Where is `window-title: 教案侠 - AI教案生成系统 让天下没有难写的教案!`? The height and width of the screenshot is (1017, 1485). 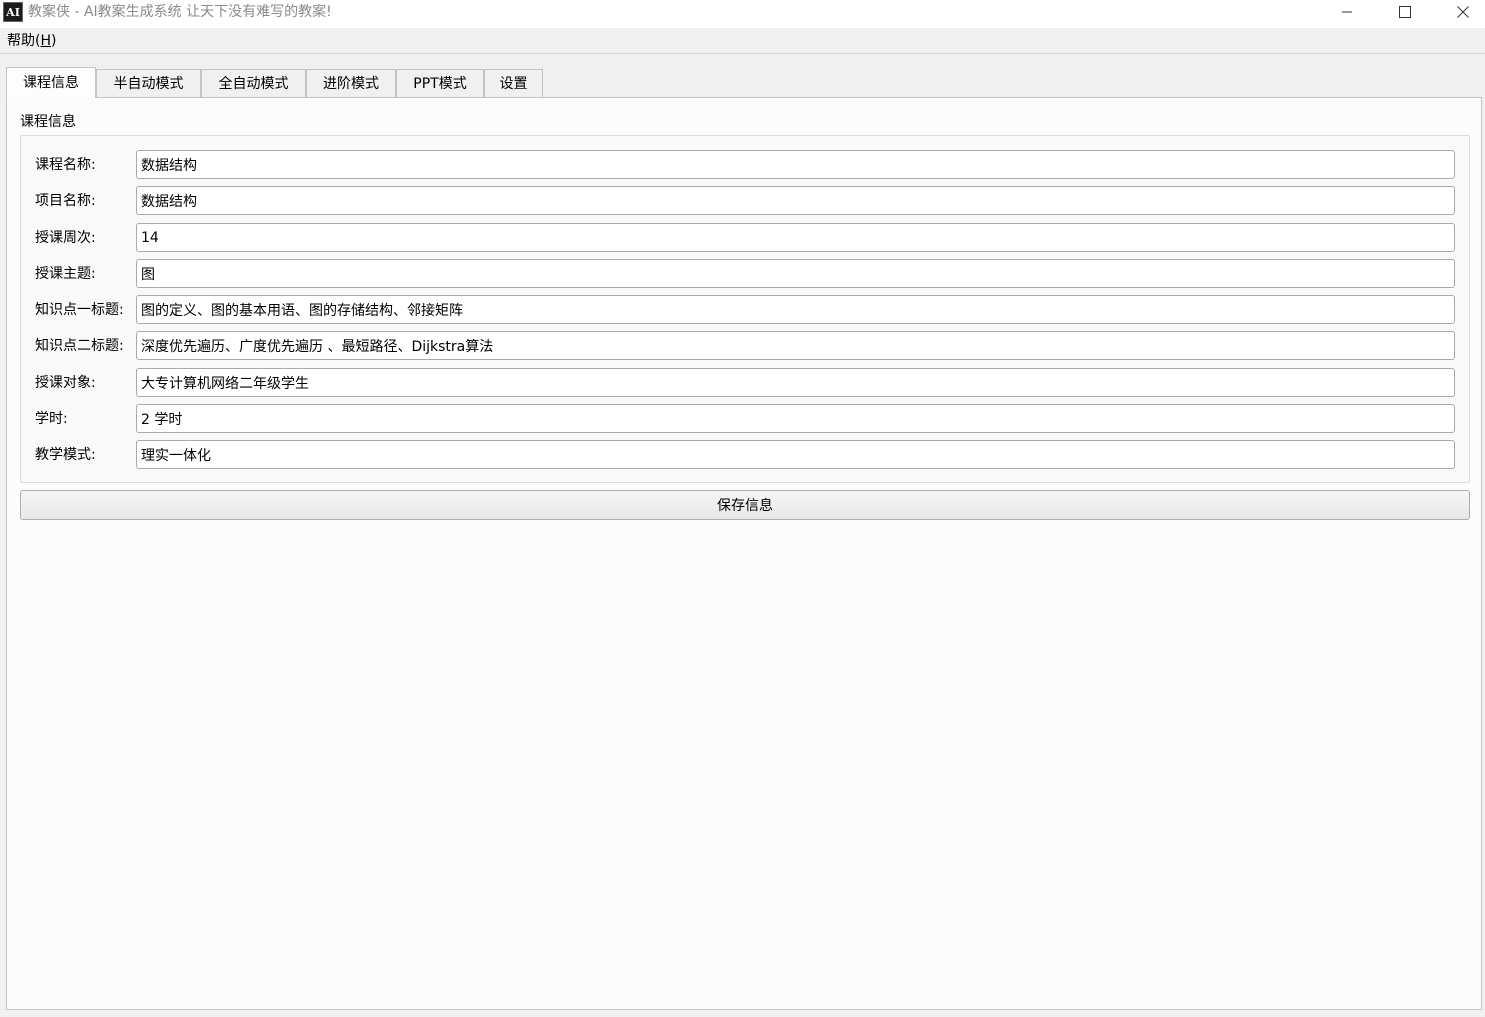
window-title: 教案侠 - AI教案生成系统 让天下没有难写的教案! is located at coordinates (180, 12).